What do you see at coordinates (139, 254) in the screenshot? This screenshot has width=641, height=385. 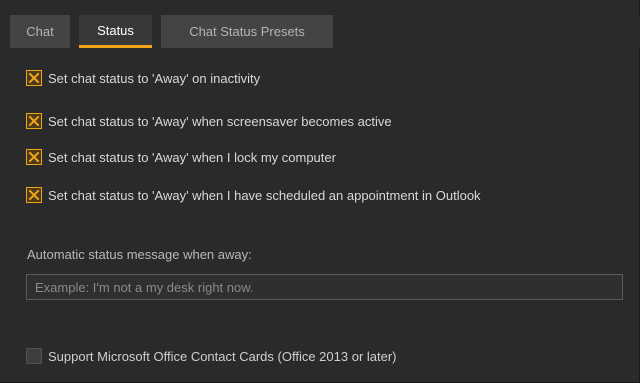 I see `away-message-label: Automatic status message when away:` at bounding box center [139, 254].